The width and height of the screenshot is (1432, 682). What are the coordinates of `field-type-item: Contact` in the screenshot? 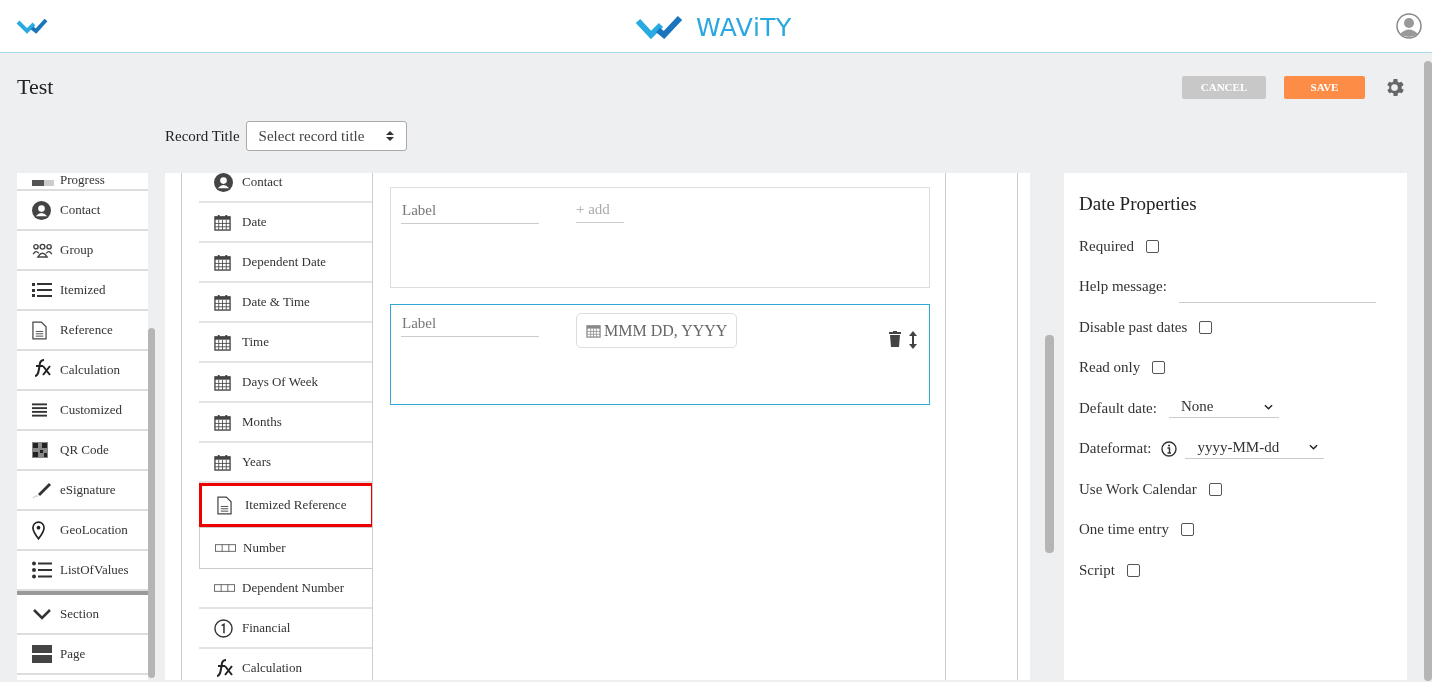 It's located at (285, 188).